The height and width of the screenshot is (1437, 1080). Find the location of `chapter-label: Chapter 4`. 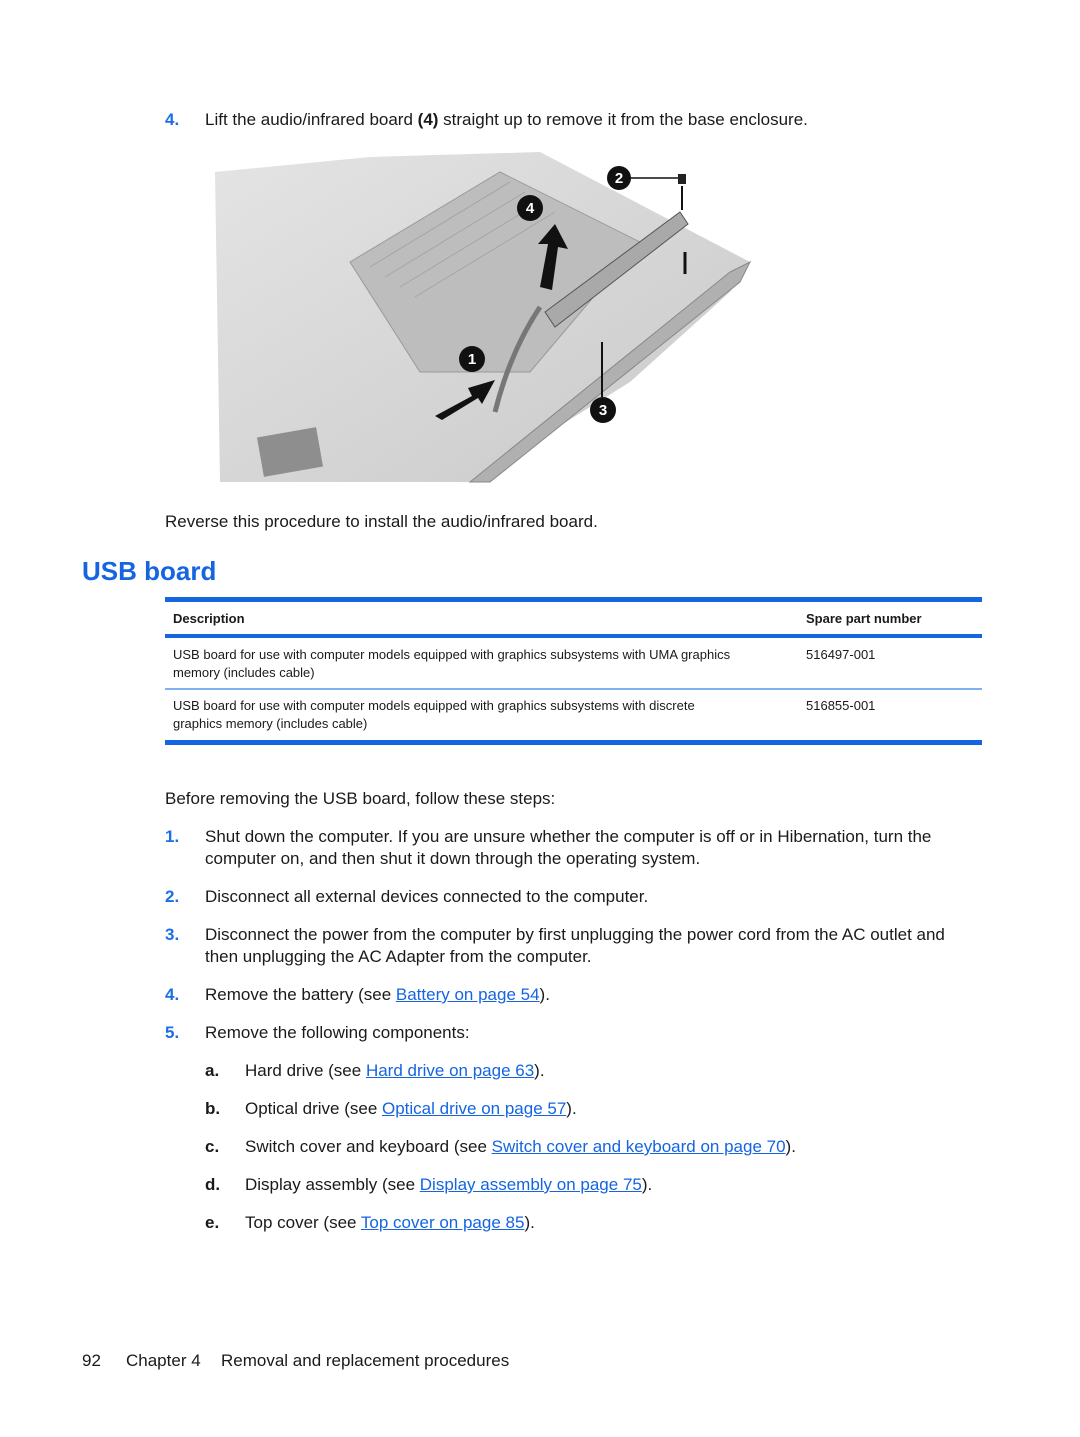

chapter-label: Chapter 4 is located at coordinates (163, 1360).